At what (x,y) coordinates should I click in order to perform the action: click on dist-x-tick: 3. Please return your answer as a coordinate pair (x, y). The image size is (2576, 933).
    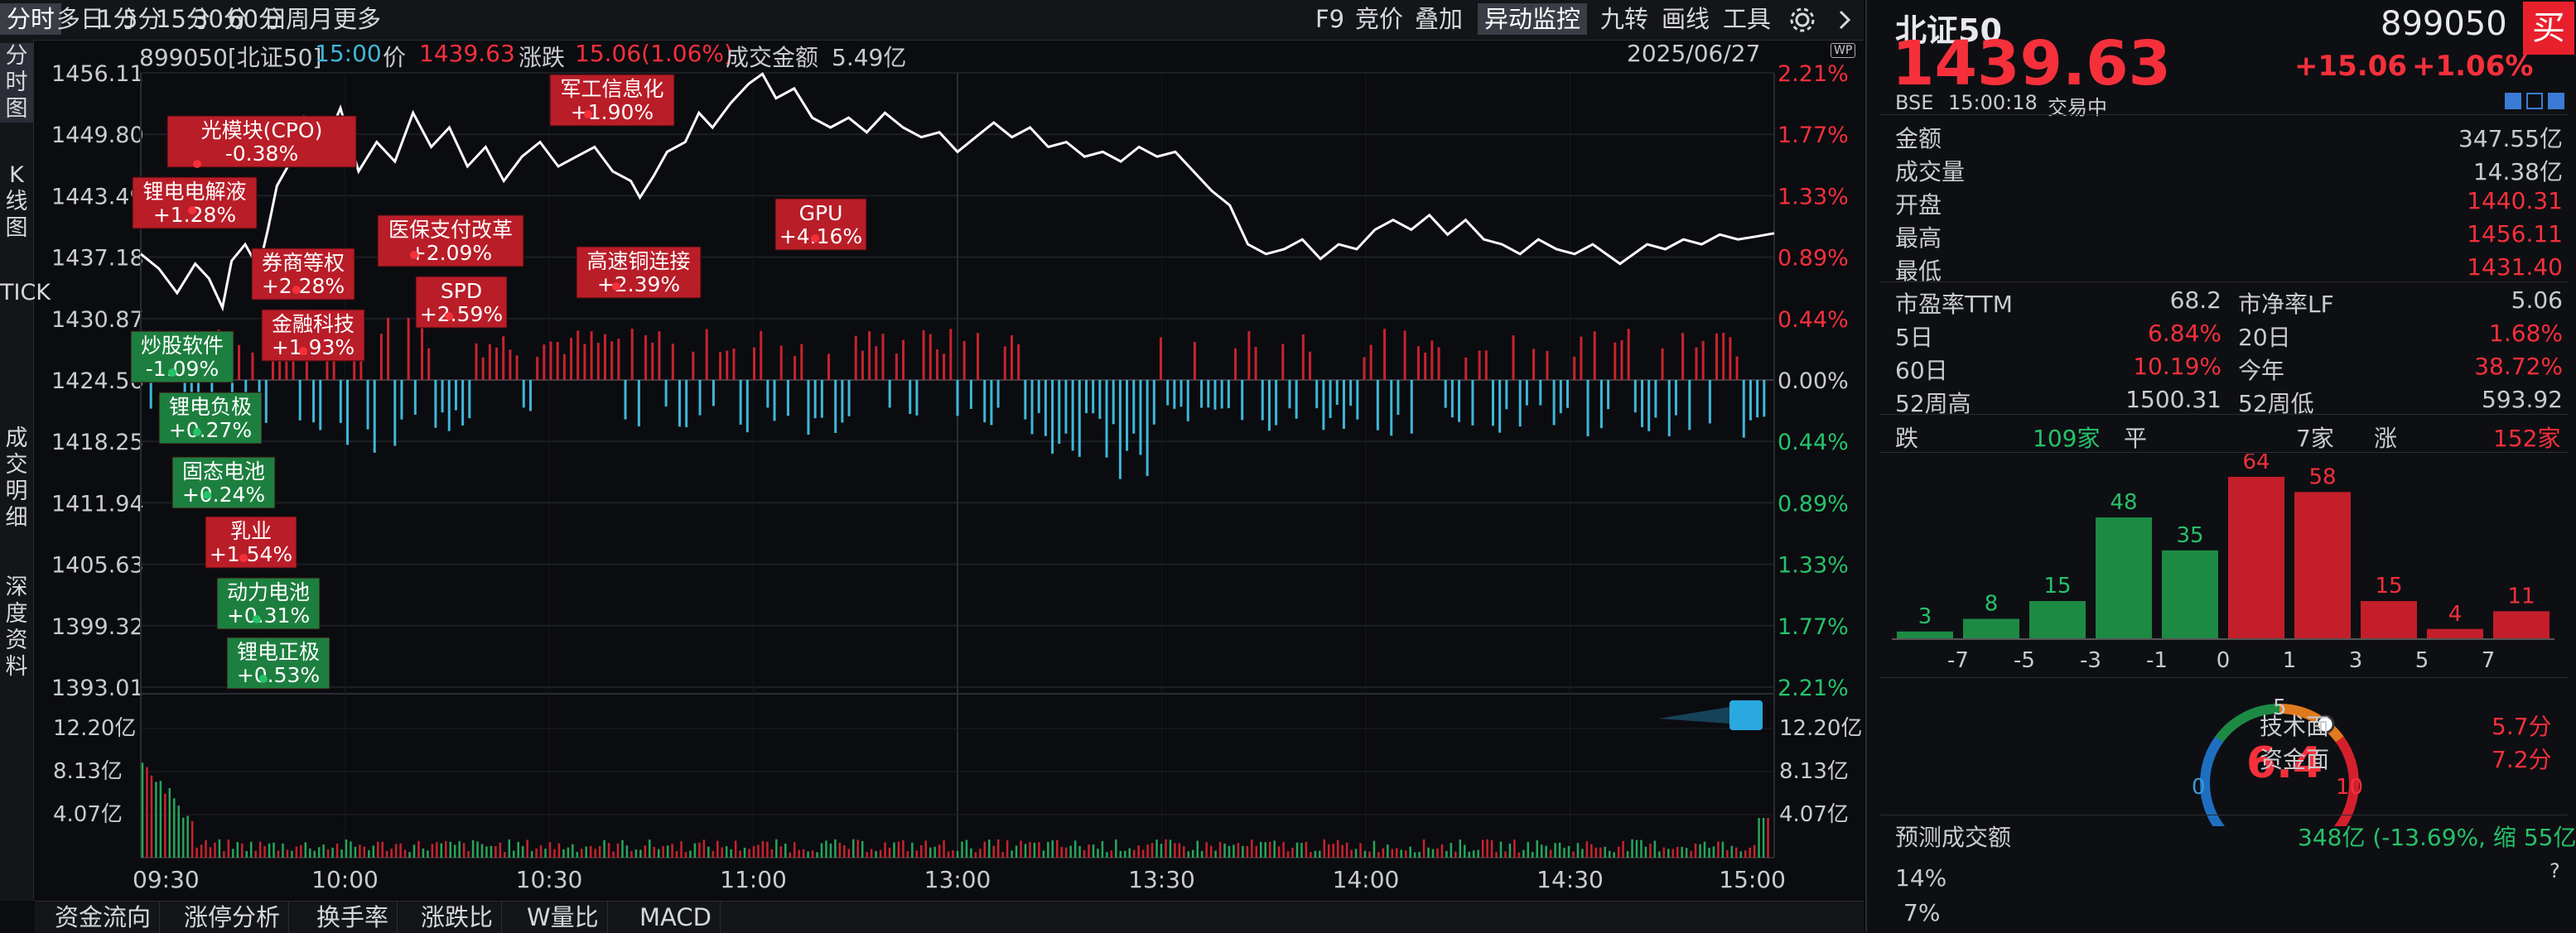
    Looking at the image, I should click on (2356, 660).